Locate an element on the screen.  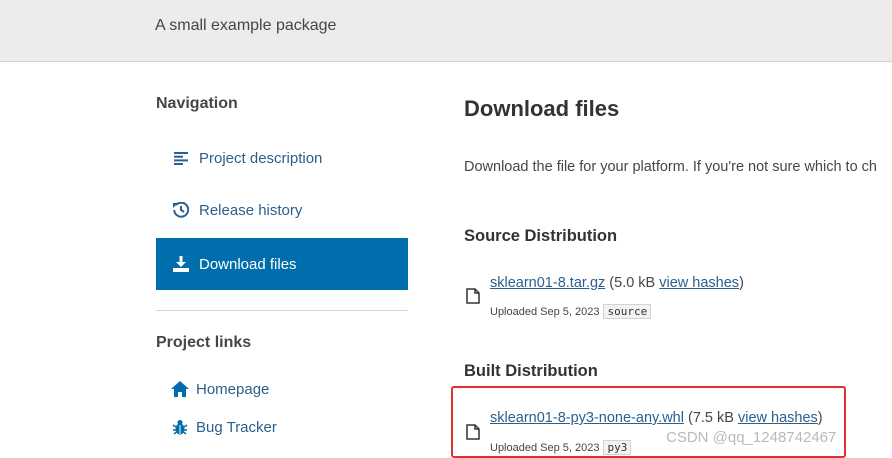
source-upload-date: Uploaded Sep 5, 2023 is located at coordinates (545, 311).